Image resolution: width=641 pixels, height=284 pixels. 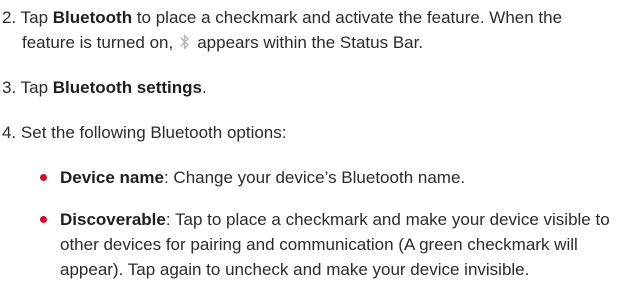 I want to click on step-tail: ., so click(x=204, y=87).